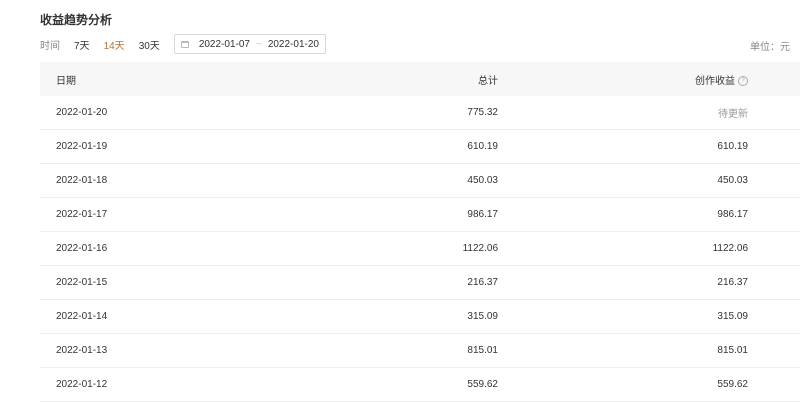  I want to click on row-income: 815.01, so click(732, 350).